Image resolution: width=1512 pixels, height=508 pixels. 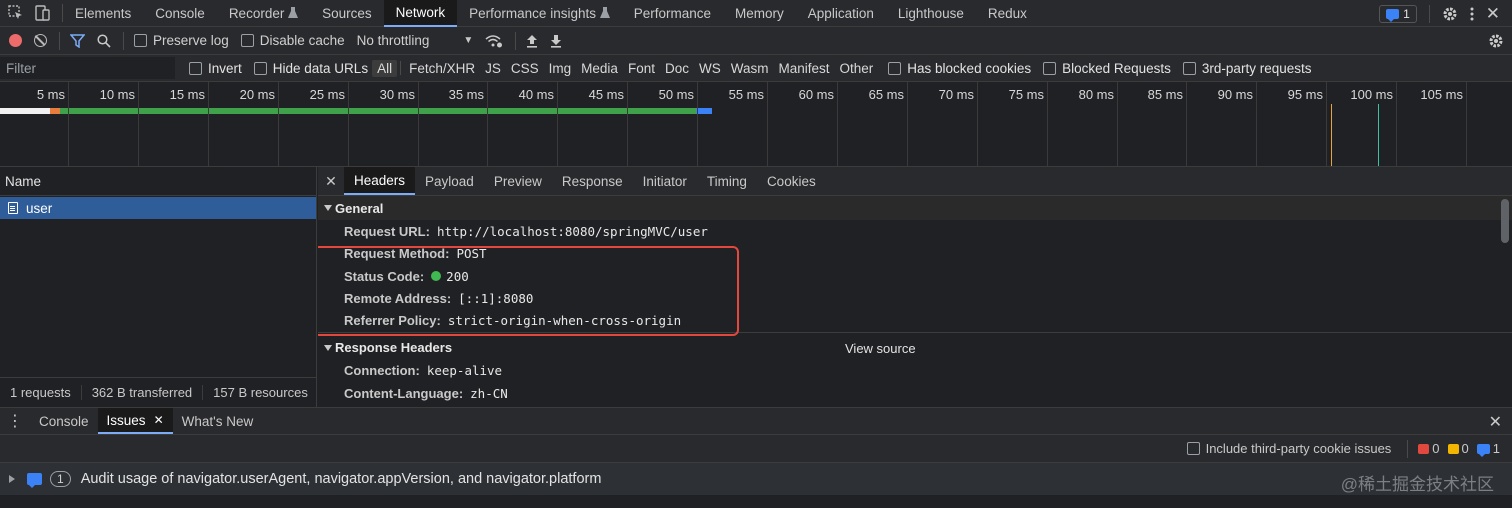 What do you see at coordinates (791, 181) in the screenshot?
I see `tab-cookies: Cookies` at bounding box center [791, 181].